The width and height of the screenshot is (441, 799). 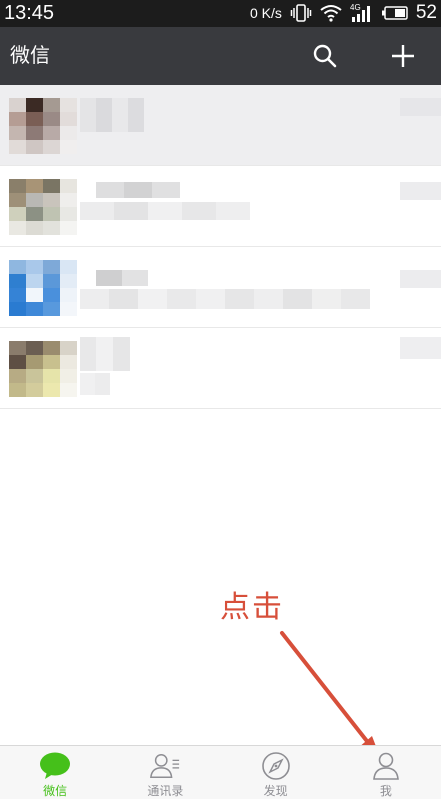 I want to click on page-title: 微信, so click(x=30, y=55).